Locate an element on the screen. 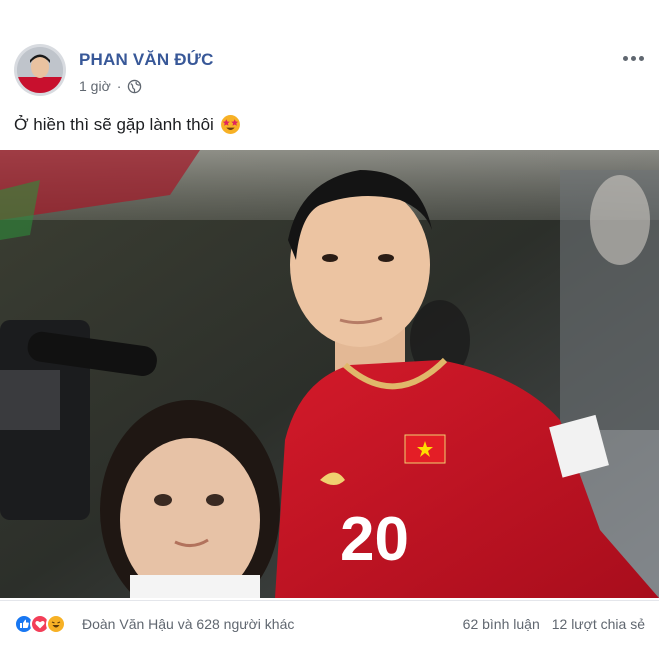 Image resolution: width=659 pixels, height=650 pixels. avatar is located at coordinates (40, 70).